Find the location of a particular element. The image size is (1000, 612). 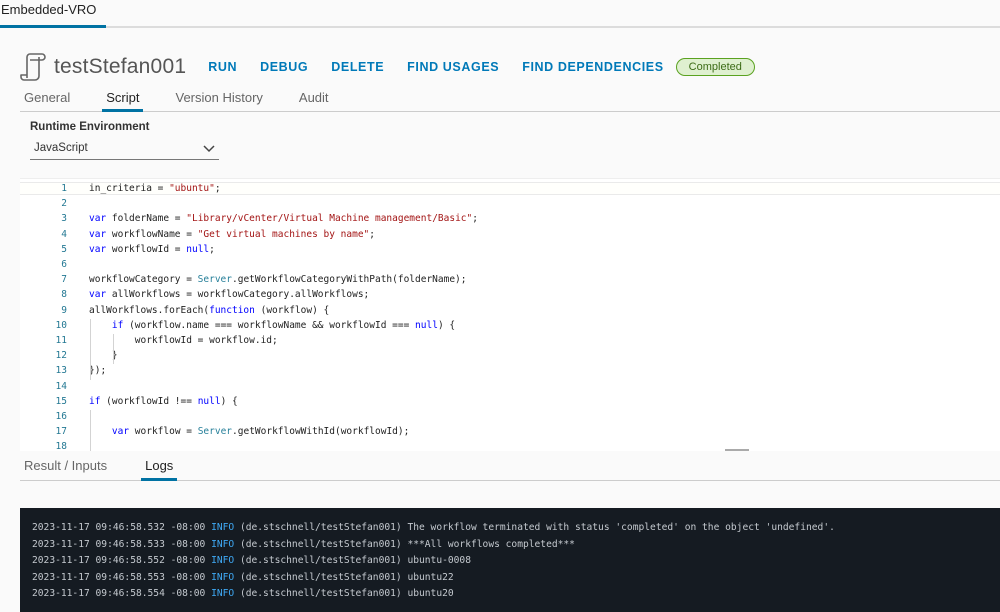

line-number: 13 is located at coordinates (61, 371).